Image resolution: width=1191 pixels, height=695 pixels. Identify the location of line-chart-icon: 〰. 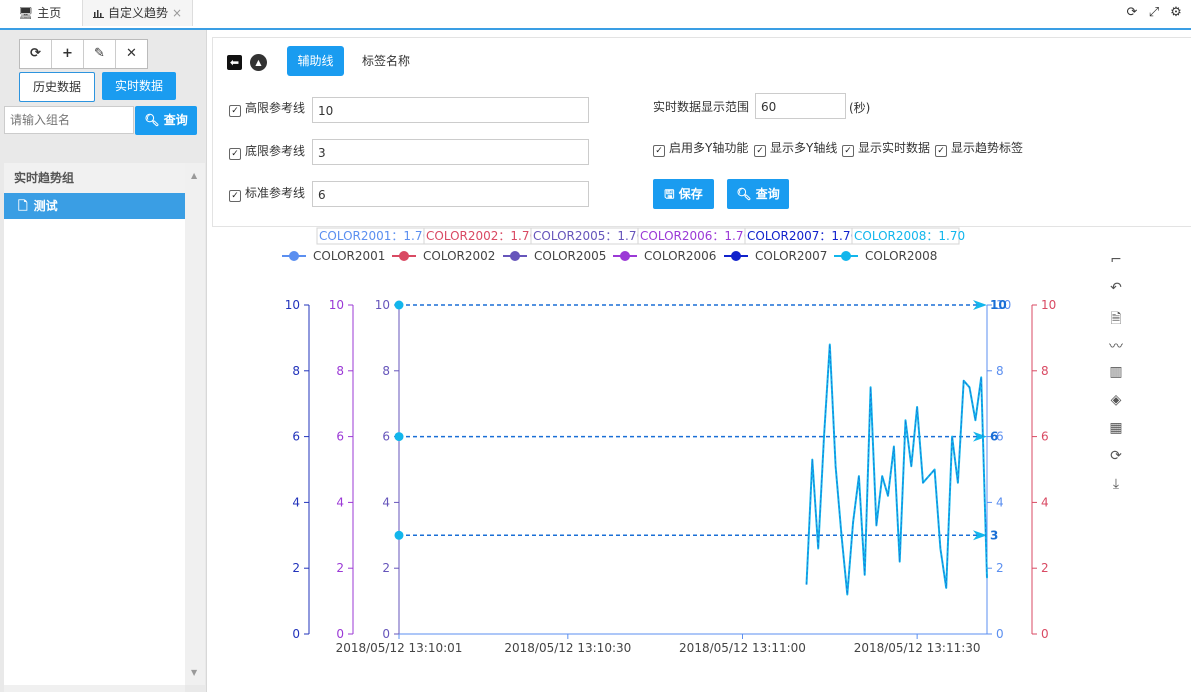
(1116, 350).